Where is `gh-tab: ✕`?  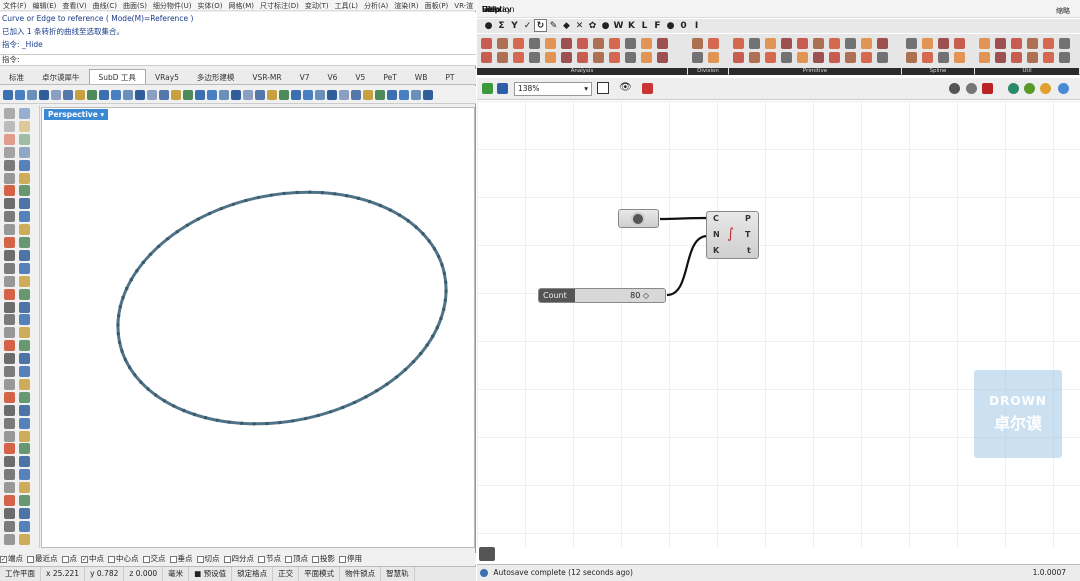 gh-tab: ✕ is located at coordinates (579, 26).